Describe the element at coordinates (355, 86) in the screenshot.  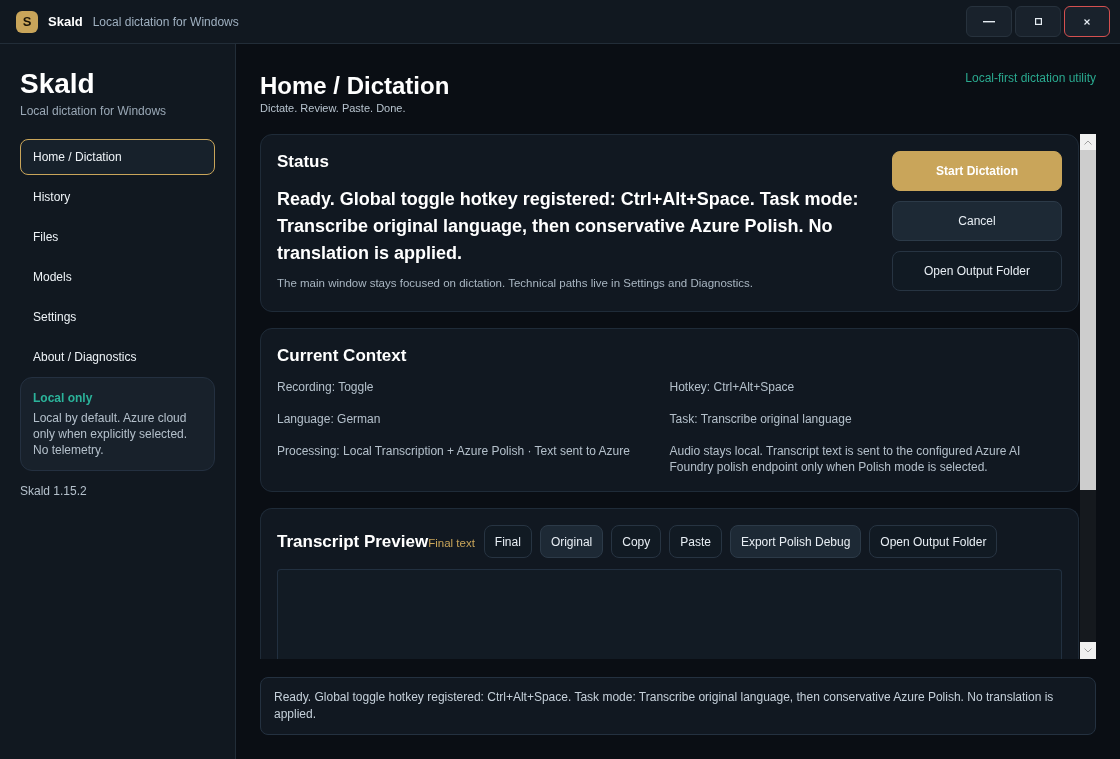
I see `page-title: Home / Dictation` at that location.